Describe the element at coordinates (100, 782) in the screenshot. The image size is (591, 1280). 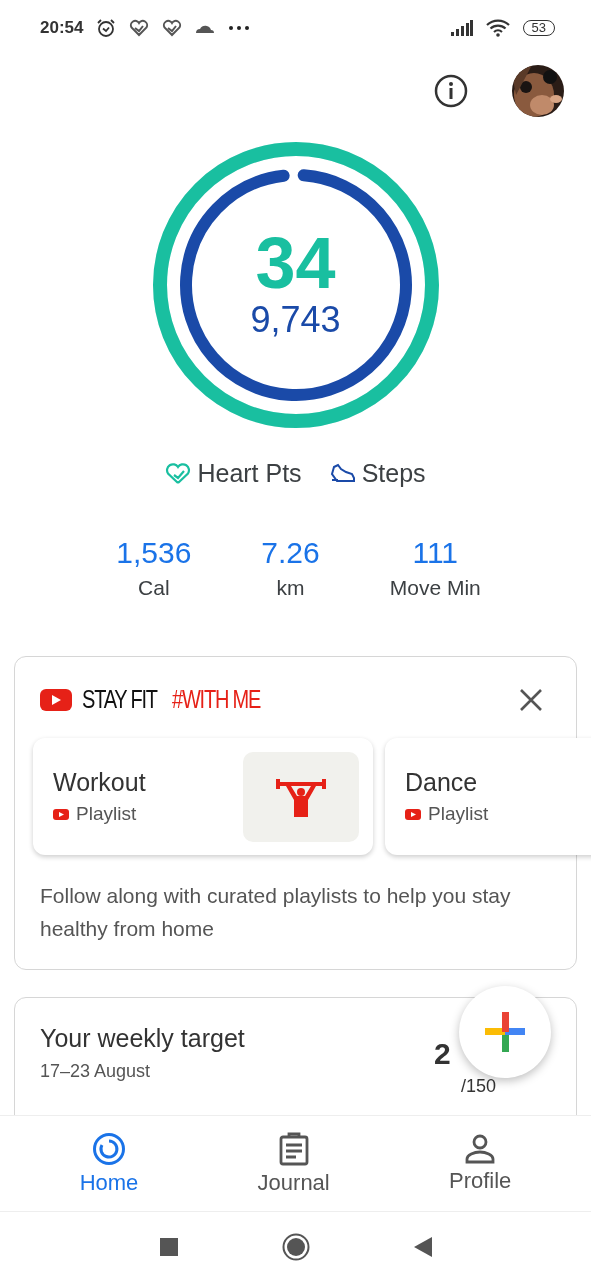
I see `playlist-title: Workout` at that location.